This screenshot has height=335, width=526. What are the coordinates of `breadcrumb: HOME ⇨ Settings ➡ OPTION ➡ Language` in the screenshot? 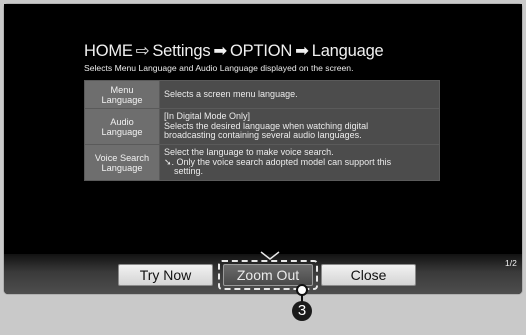 It's located at (234, 51).